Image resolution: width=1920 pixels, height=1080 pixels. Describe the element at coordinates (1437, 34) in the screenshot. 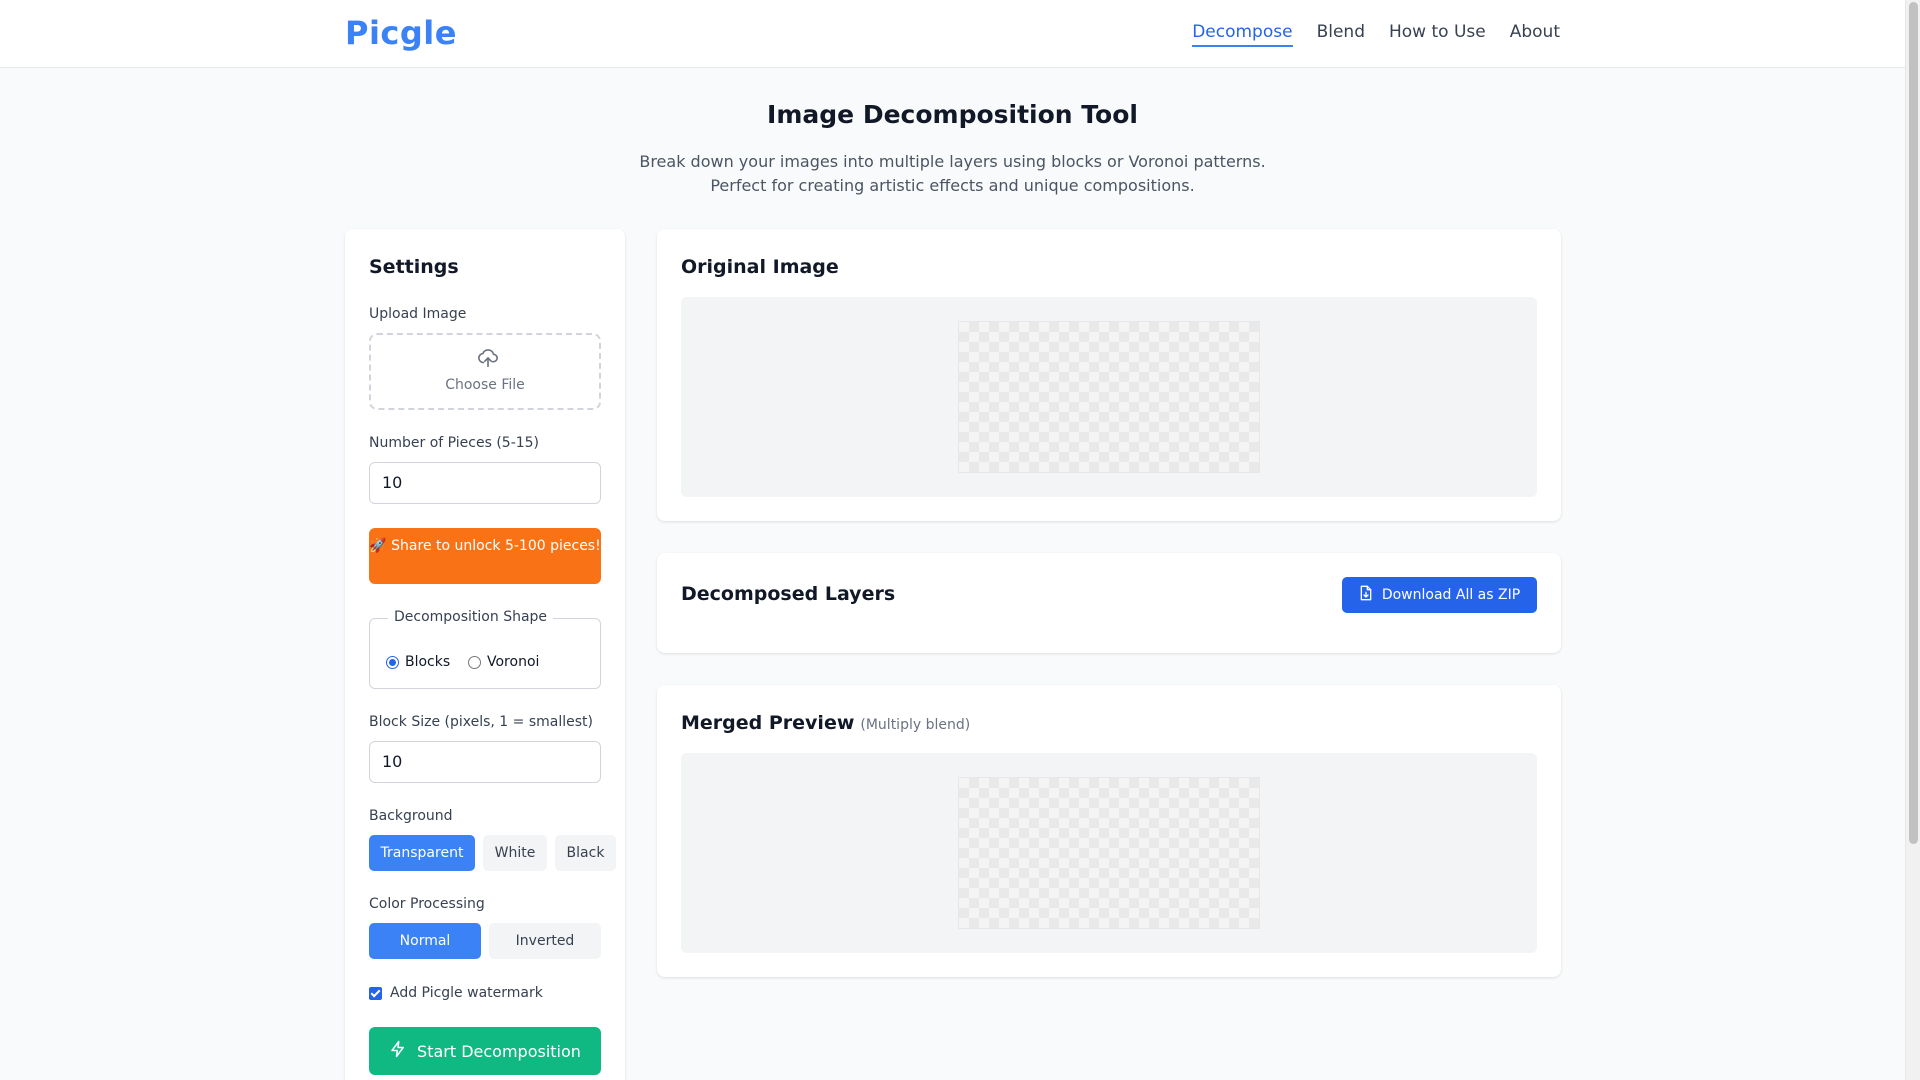

I see `nav-how-to-use: How to Use` at that location.